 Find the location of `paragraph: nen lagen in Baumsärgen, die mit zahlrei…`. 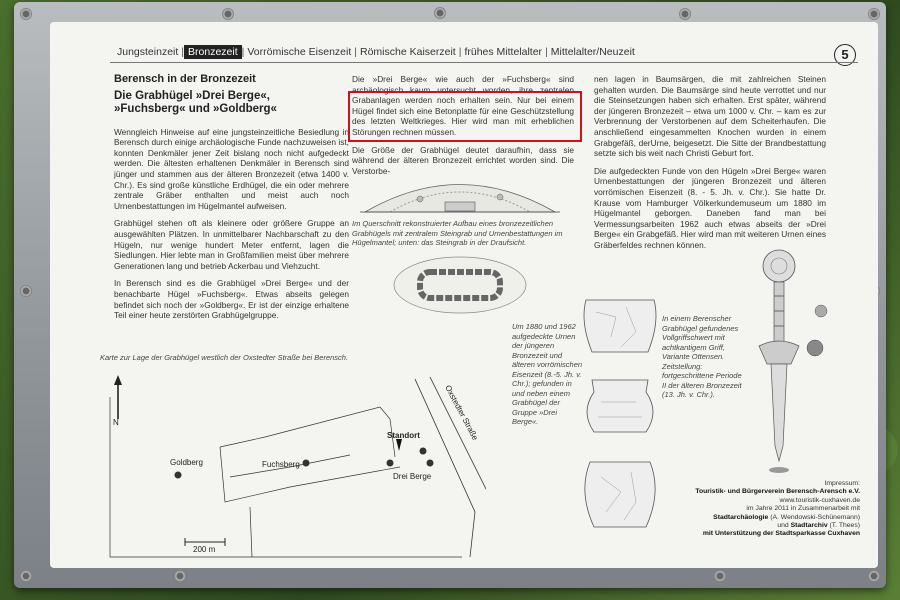

paragraph: nen lagen in Baumsärgen, die mit zahlrei… is located at coordinates (710, 116).